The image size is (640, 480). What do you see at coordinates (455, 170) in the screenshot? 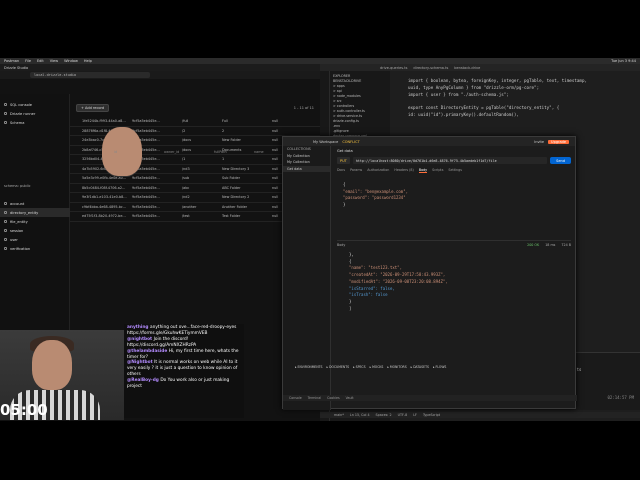
I see `request-tab: Settings` at bounding box center [455, 170].